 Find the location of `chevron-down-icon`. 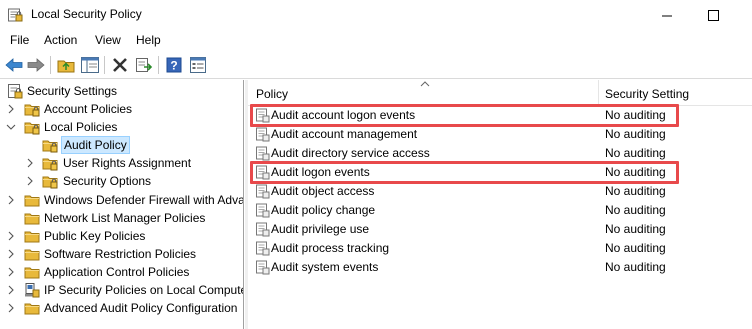

chevron-down-icon is located at coordinates (11, 127).